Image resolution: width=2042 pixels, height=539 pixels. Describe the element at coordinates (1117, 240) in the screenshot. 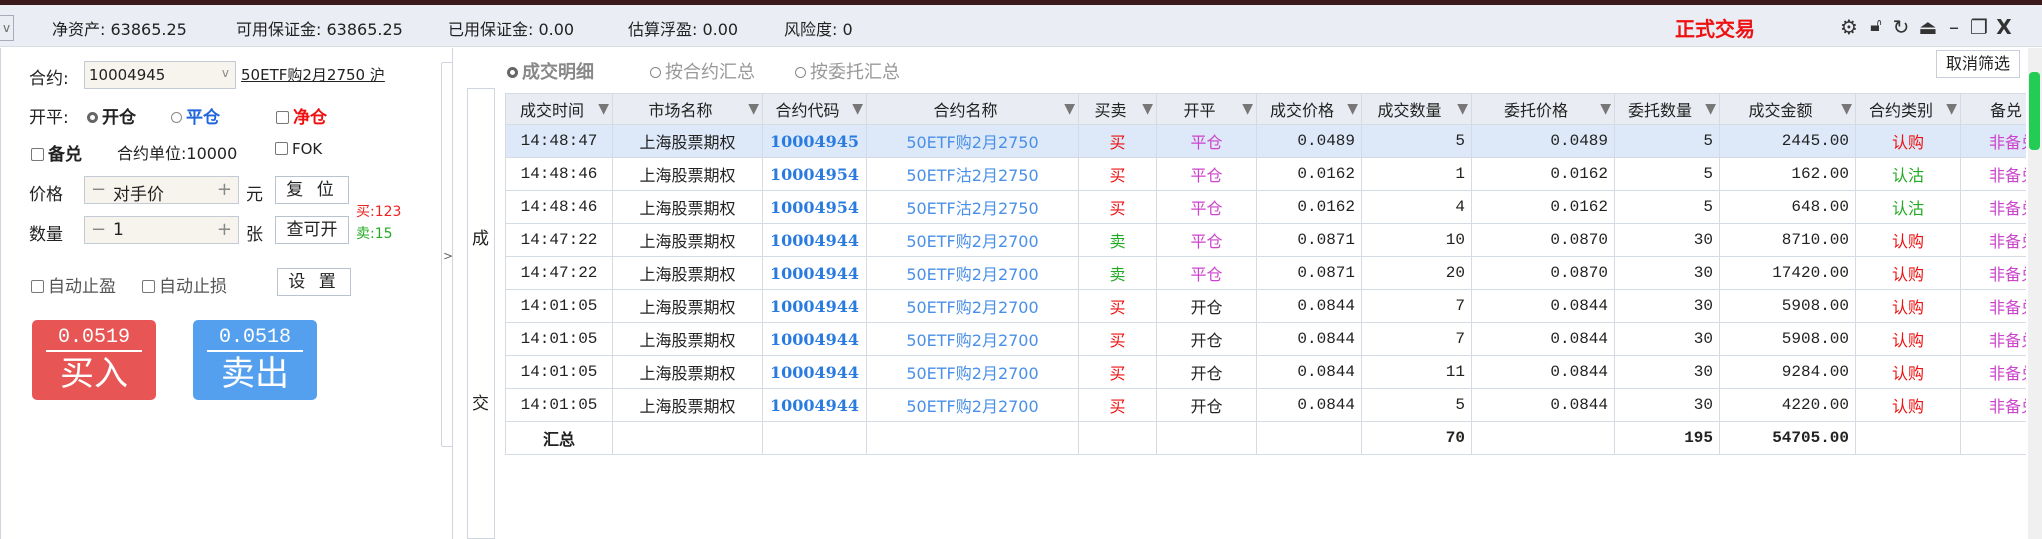

I see `cell-4: 卖` at that location.